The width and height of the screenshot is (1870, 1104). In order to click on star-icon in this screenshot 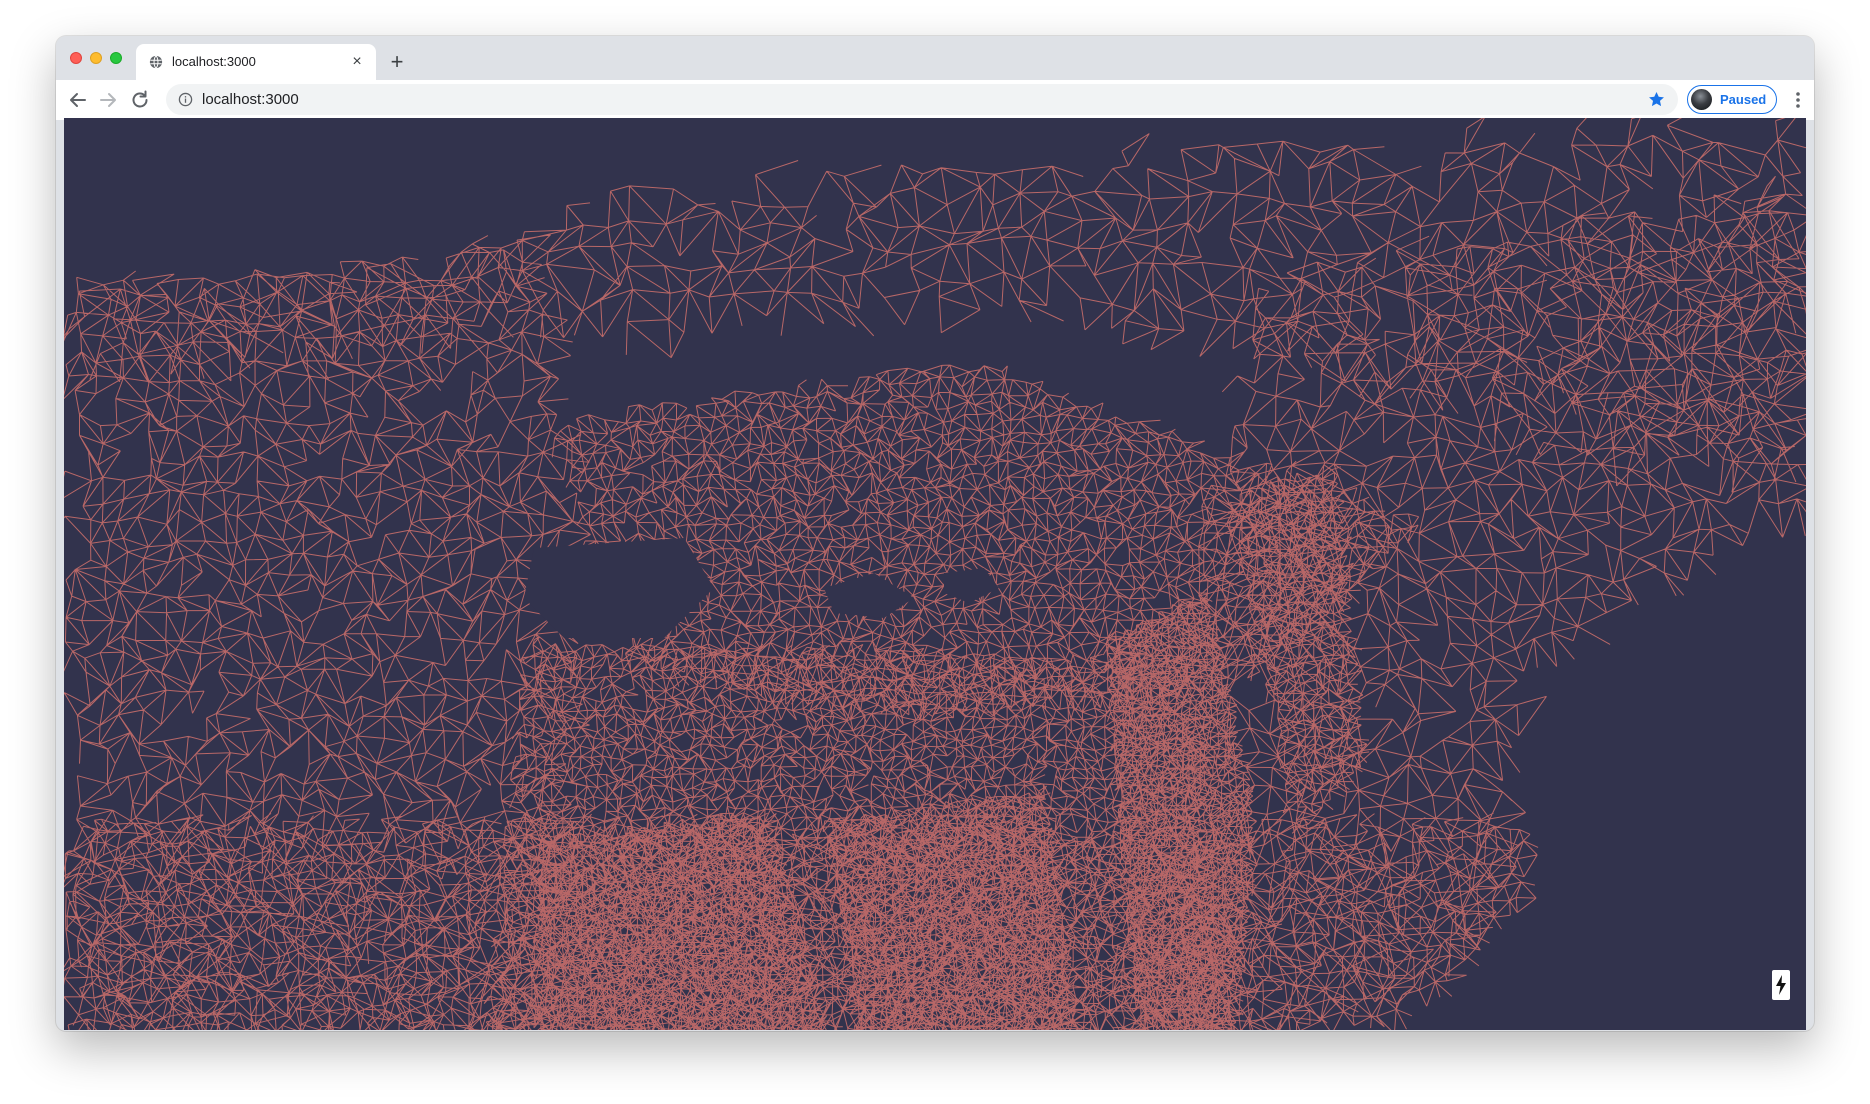, I will do `click(1656, 99)`.